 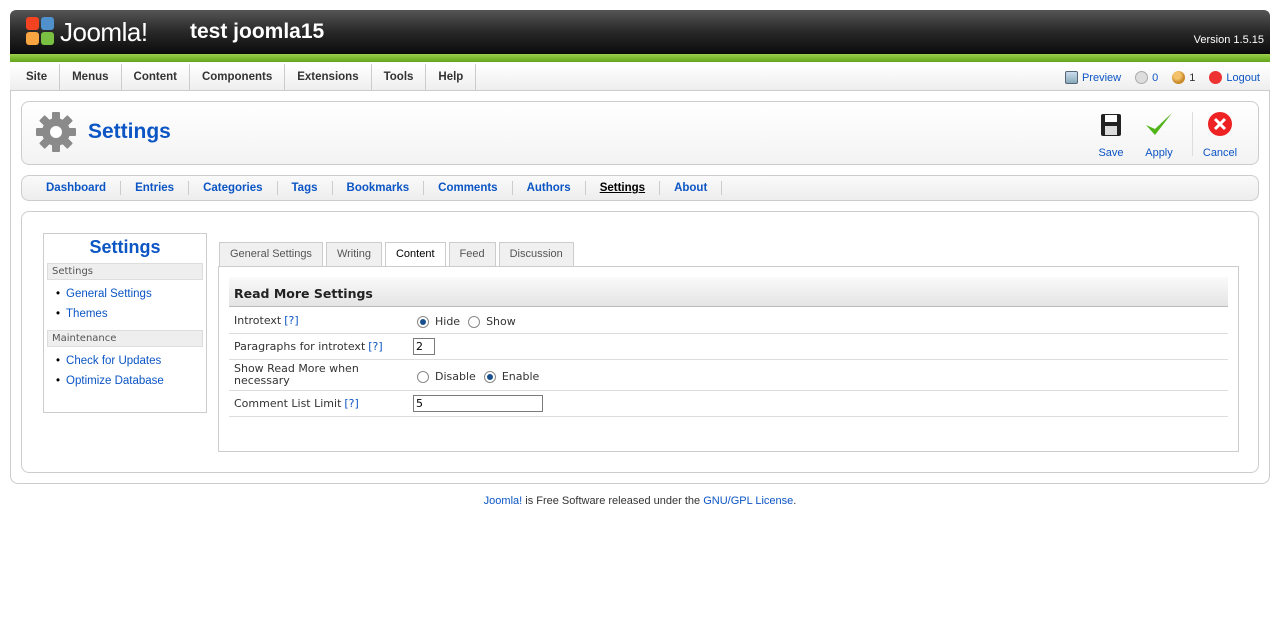 I want to click on logo-wordmark: Joomla!, so click(x=104, y=31).